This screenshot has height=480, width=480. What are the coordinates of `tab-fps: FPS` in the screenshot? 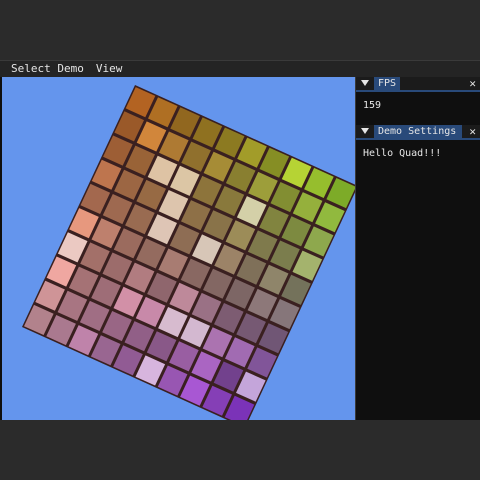 It's located at (387, 83).